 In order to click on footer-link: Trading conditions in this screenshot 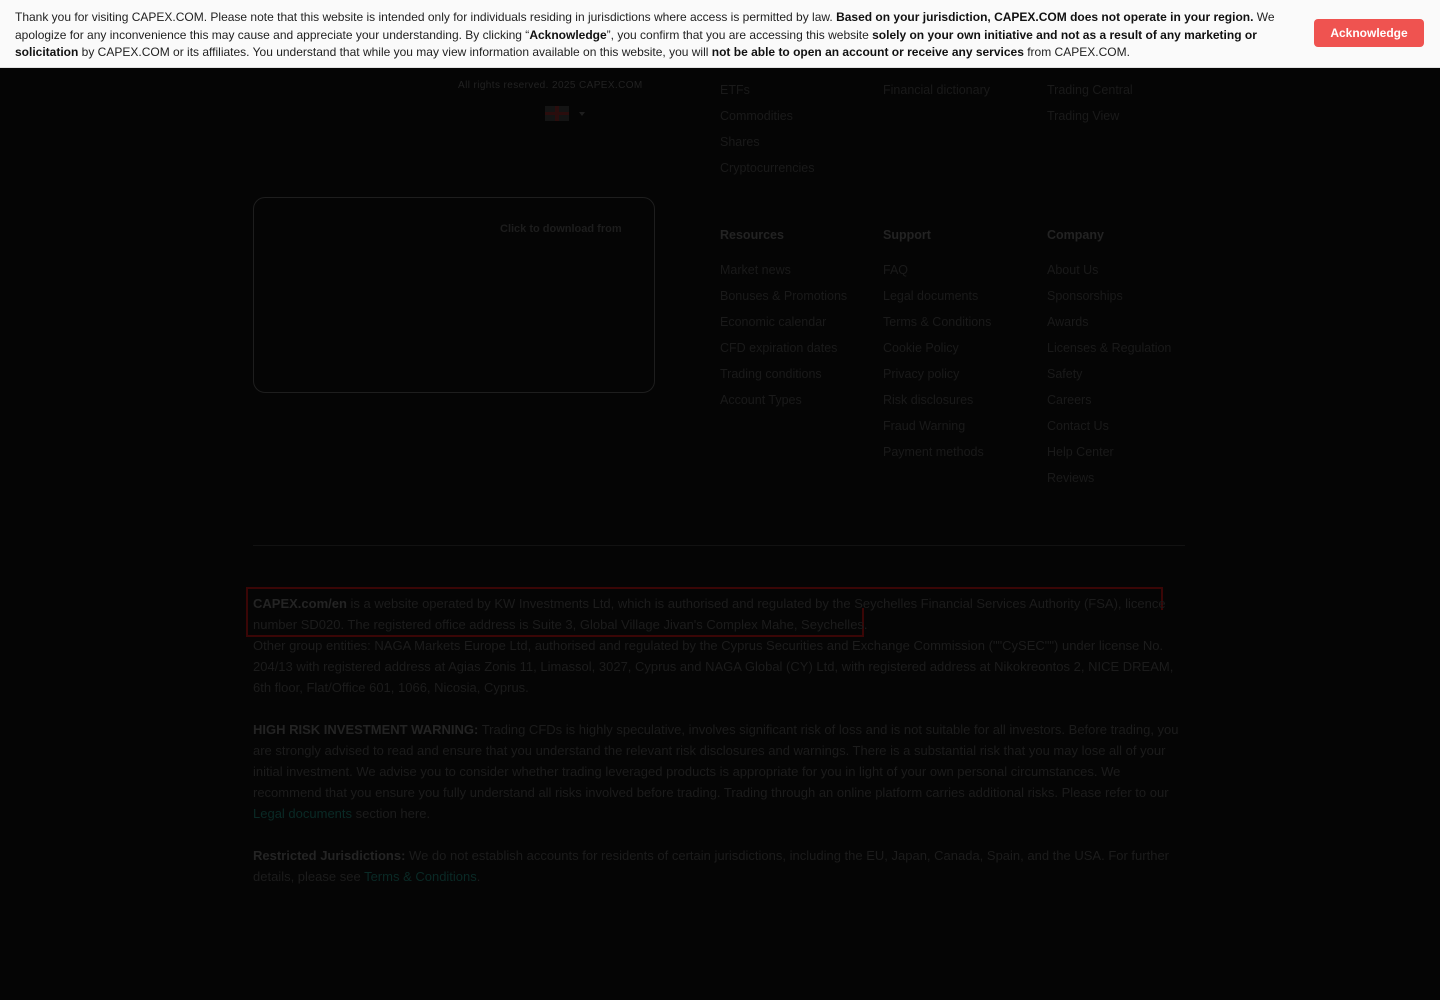, I will do `click(783, 379)`.